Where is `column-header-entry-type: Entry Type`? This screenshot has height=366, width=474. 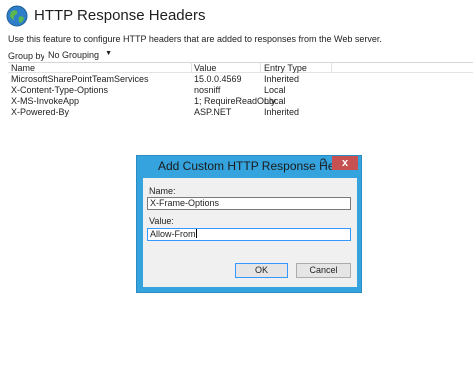 column-header-entry-type: Entry Type is located at coordinates (285, 68).